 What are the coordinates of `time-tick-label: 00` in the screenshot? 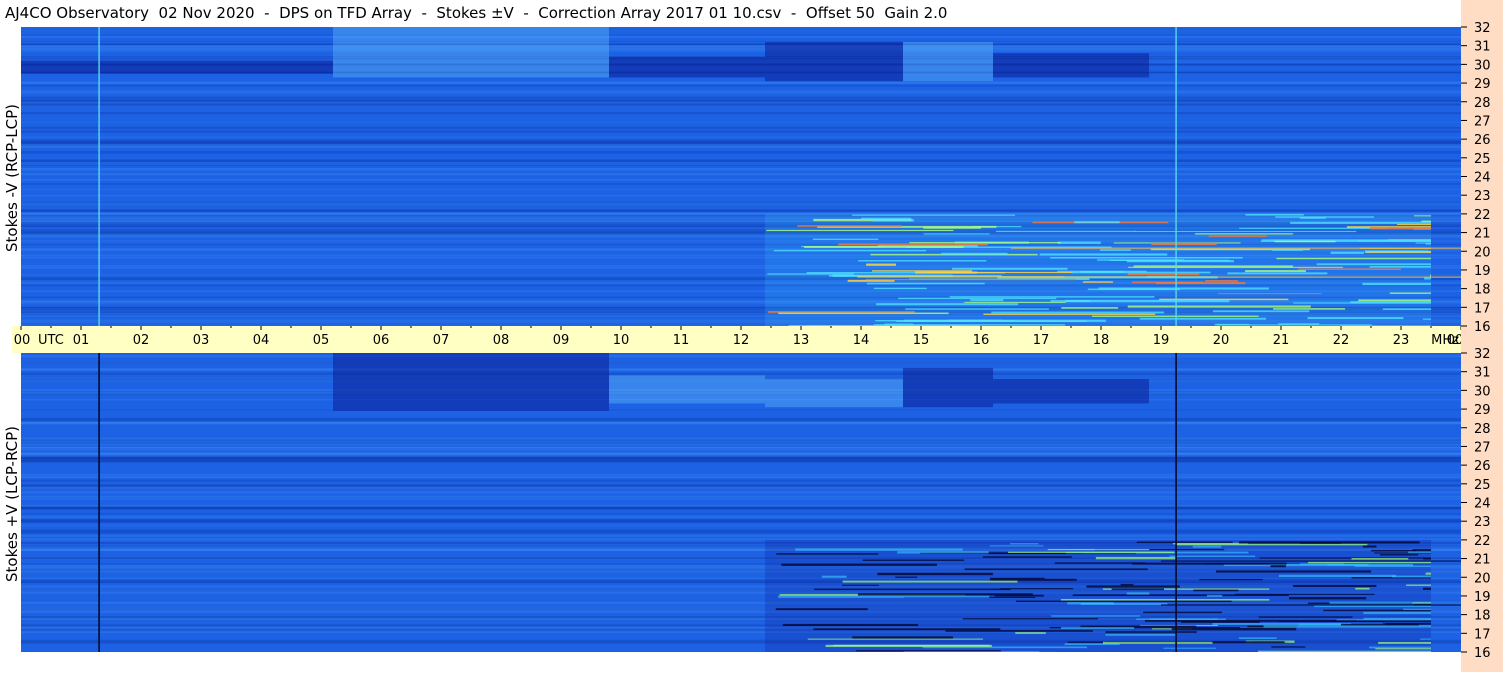 It's located at (22, 340).